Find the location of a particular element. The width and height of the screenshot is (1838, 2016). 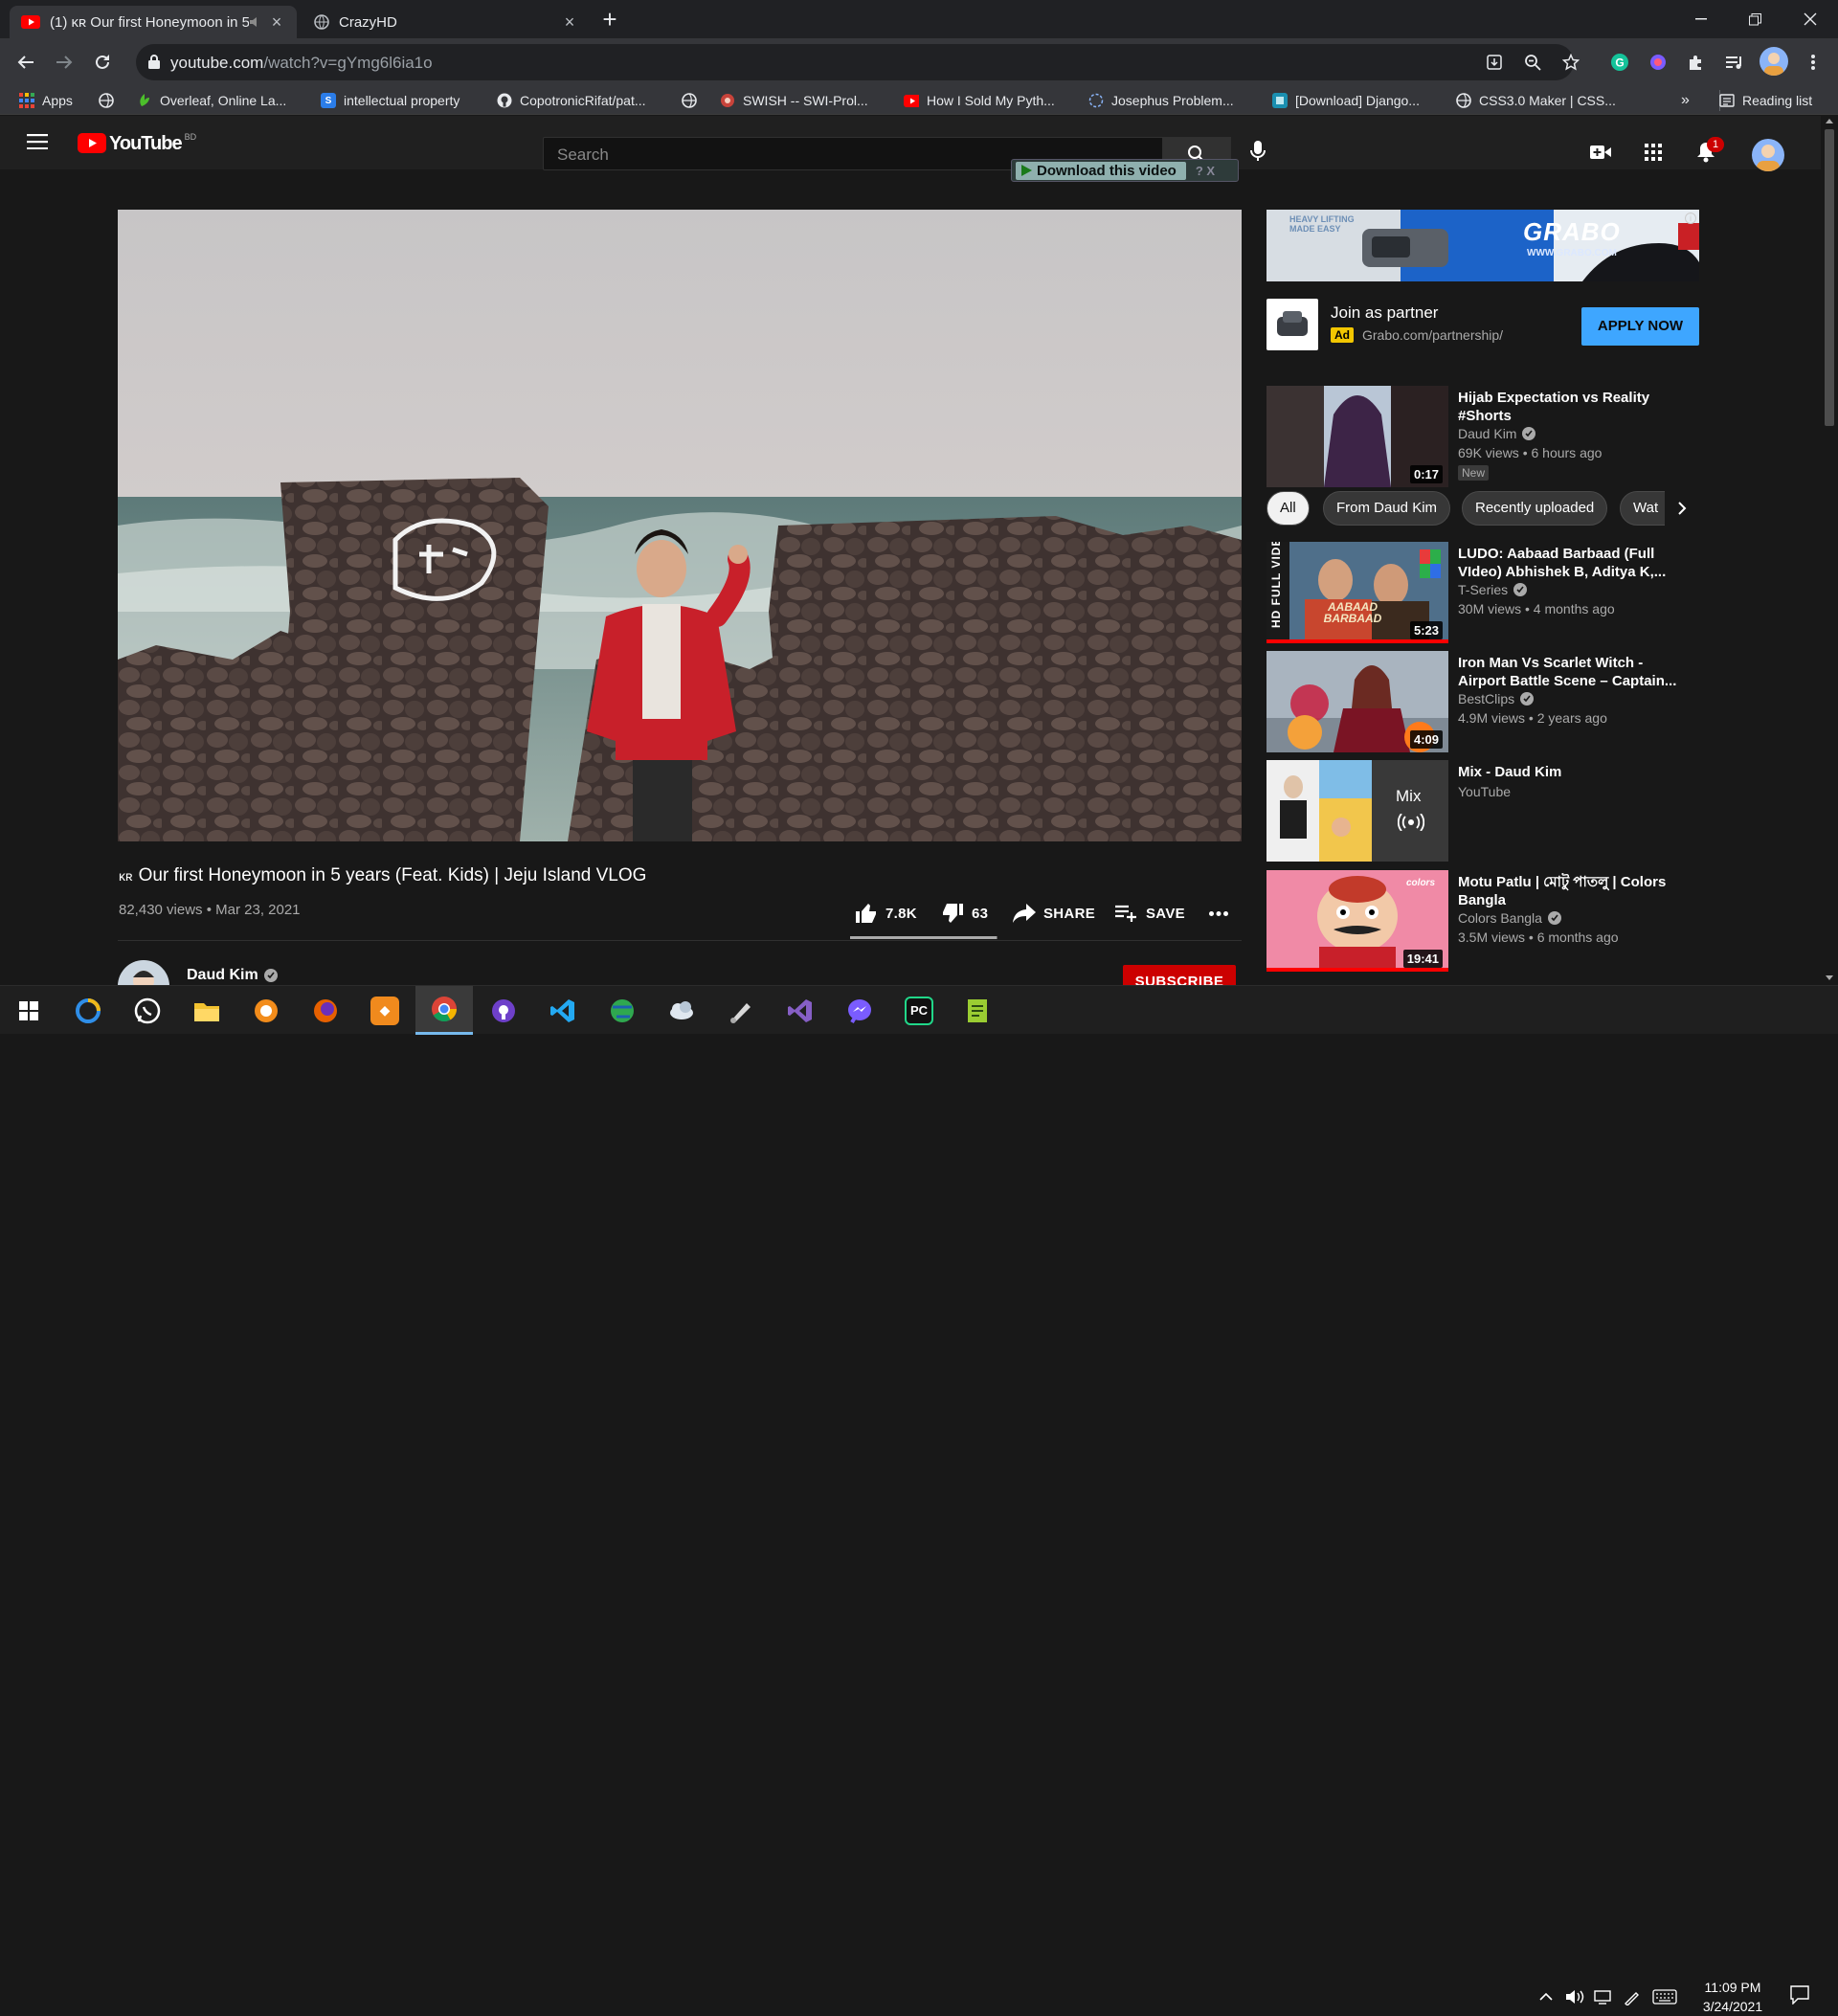

apply-now-button: APPLY NOW is located at coordinates (1640, 327).